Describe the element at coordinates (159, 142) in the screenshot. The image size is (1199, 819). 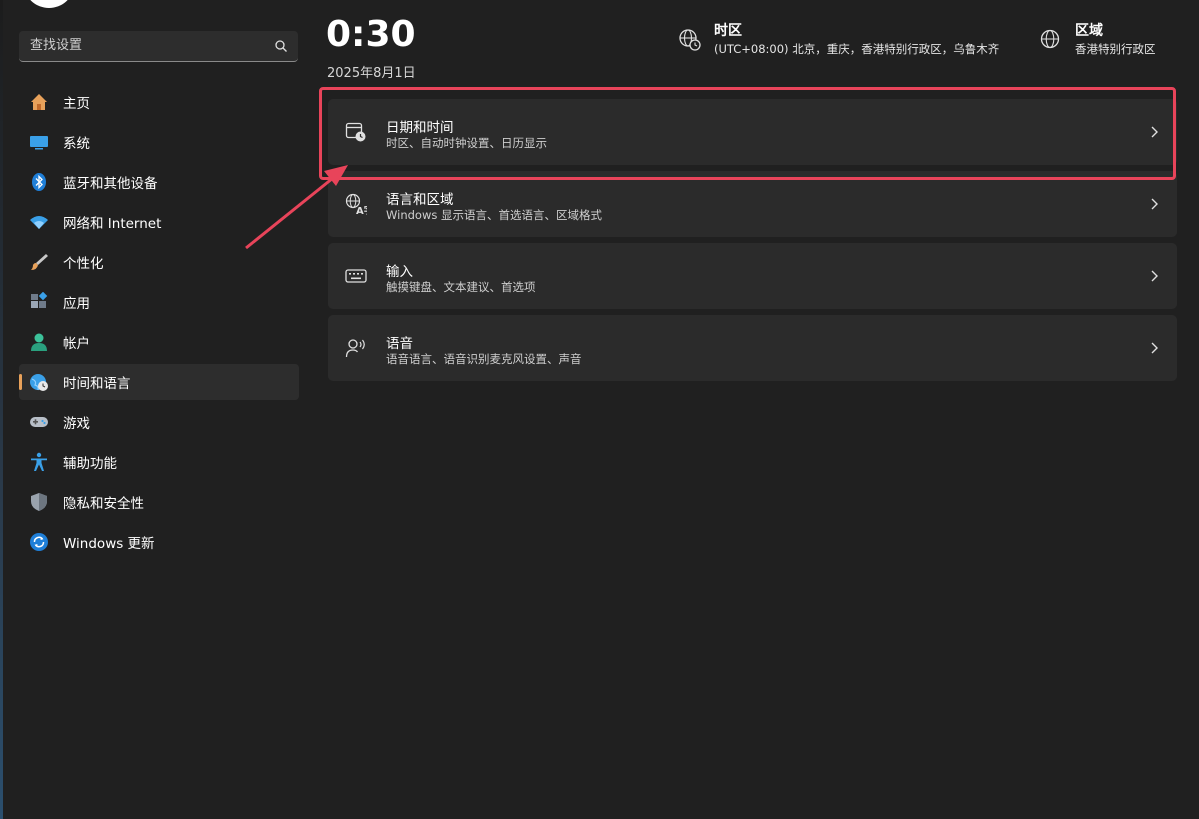
I see `sidebar-item-system: 系统` at that location.